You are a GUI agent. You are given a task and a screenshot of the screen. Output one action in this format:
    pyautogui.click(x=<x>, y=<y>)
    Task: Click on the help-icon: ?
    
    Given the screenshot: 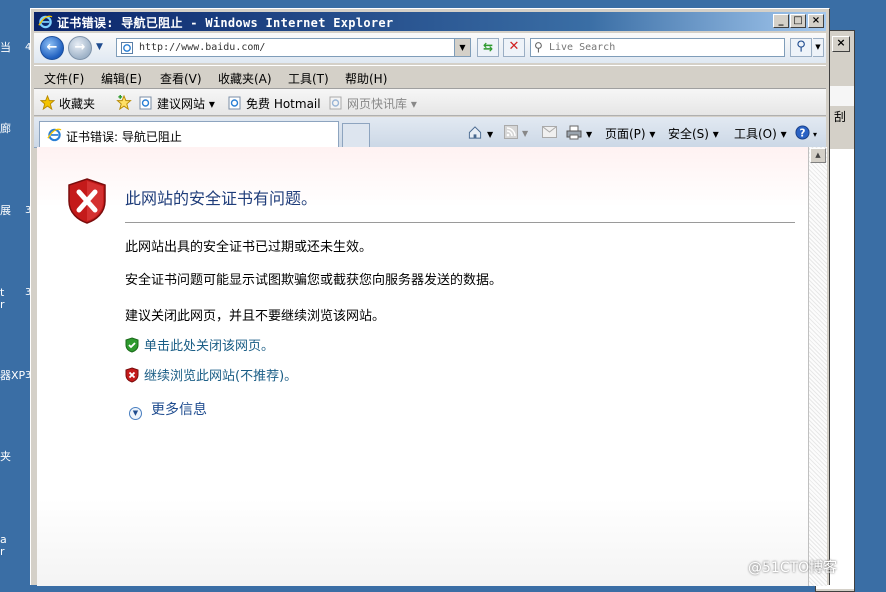 What is the action you would take?
    pyautogui.click(x=802, y=132)
    